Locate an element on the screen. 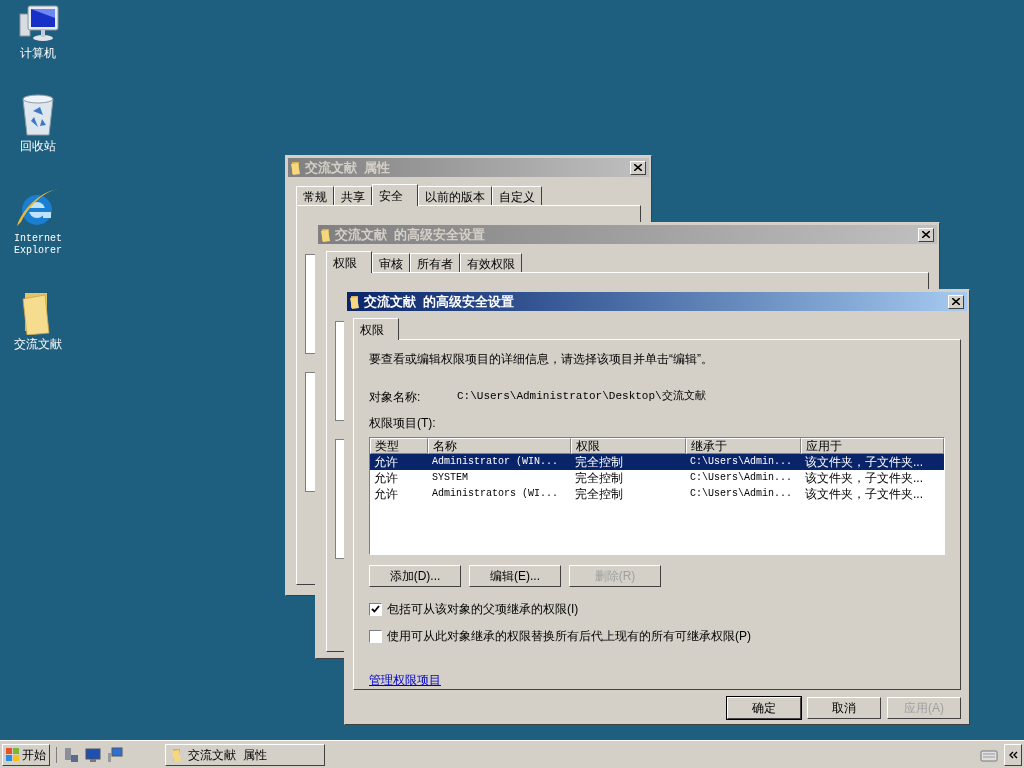 This screenshot has height=768, width=1024. manage-link: 管理权限项目 is located at coordinates (405, 680).